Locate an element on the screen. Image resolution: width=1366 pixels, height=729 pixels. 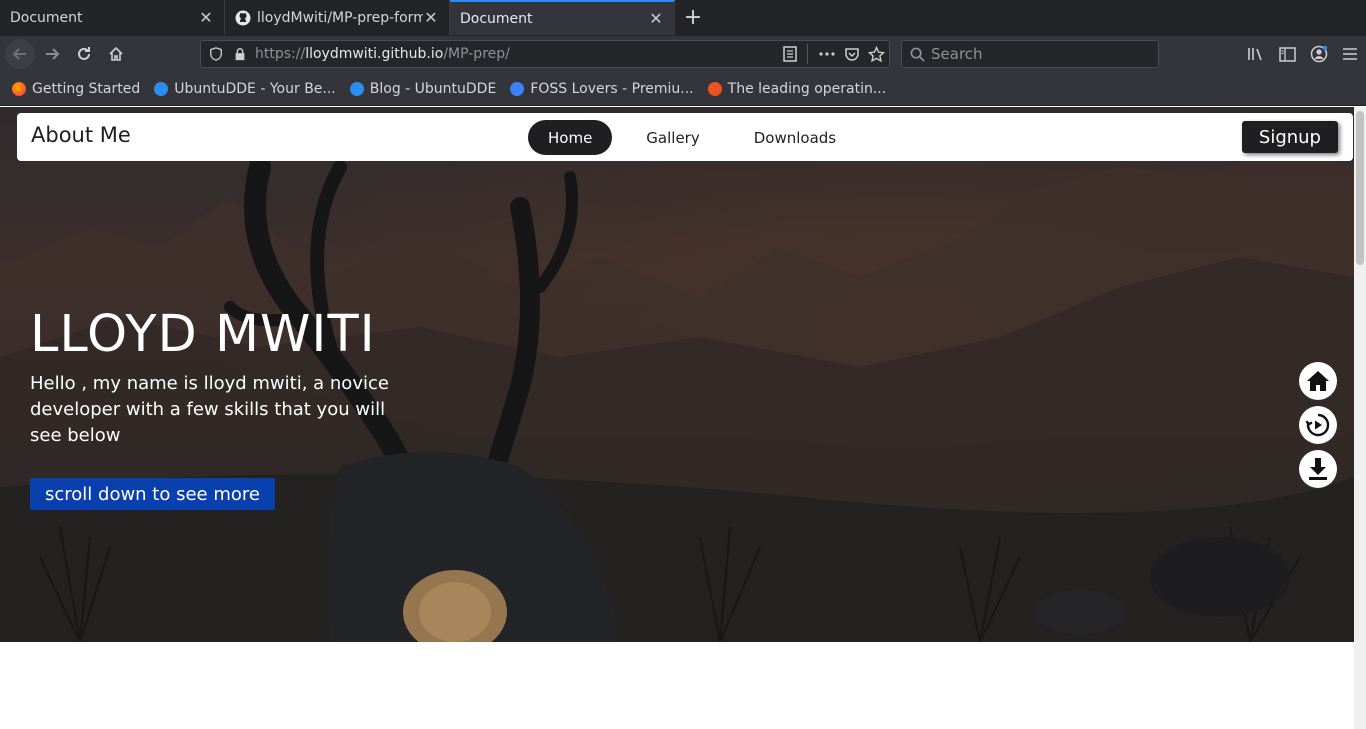
url-host: lloydmwiti.github.io is located at coordinates (374, 54).